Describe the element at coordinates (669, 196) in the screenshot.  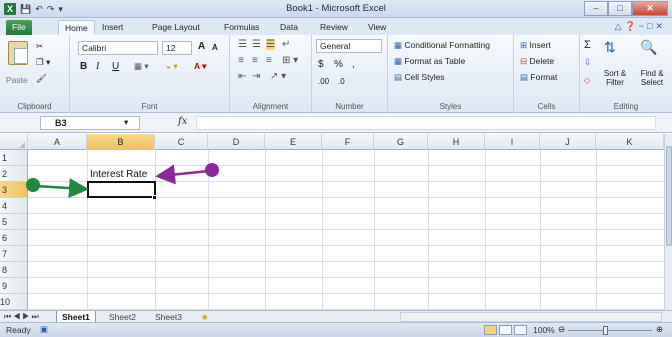
I see `vertical-scroll-thumb` at that location.